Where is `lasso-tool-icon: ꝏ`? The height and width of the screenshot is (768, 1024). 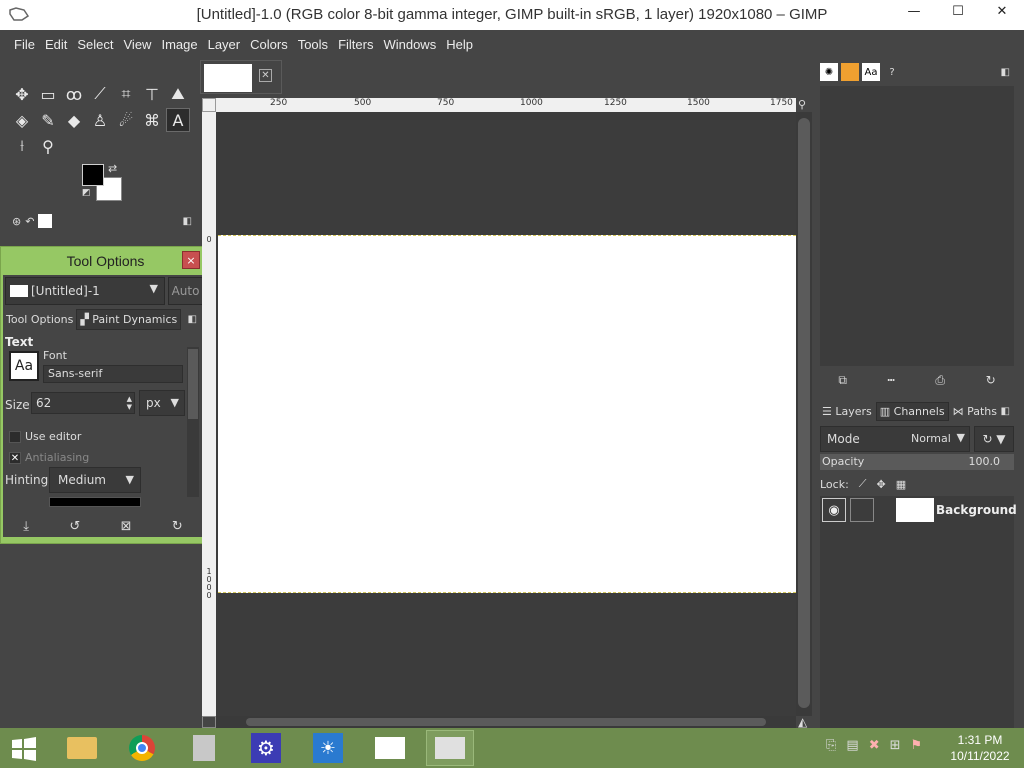 lasso-tool-icon: ꝏ is located at coordinates (74, 94).